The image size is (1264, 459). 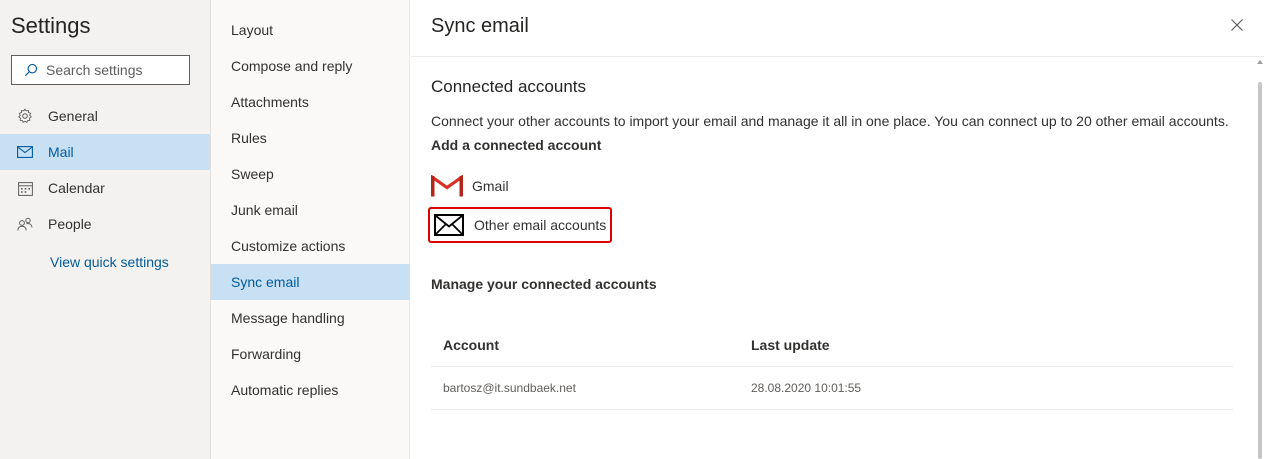 I want to click on gear-icon, so click(x=25, y=116).